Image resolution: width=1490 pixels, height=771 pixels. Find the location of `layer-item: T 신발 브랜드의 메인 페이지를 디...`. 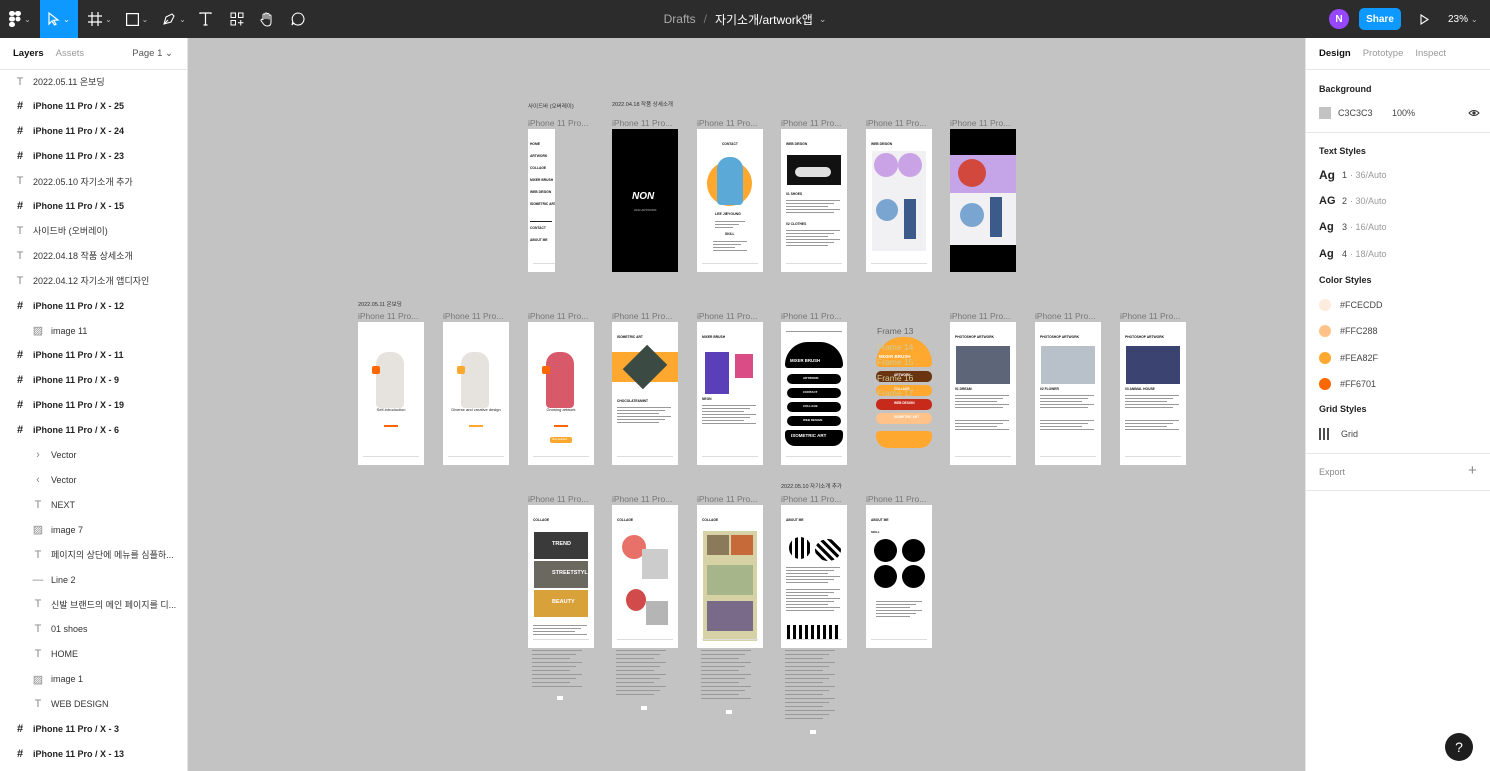

layer-item: T 신발 브랜드의 메인 페이지를 디... is located at coordinates (93, 604).